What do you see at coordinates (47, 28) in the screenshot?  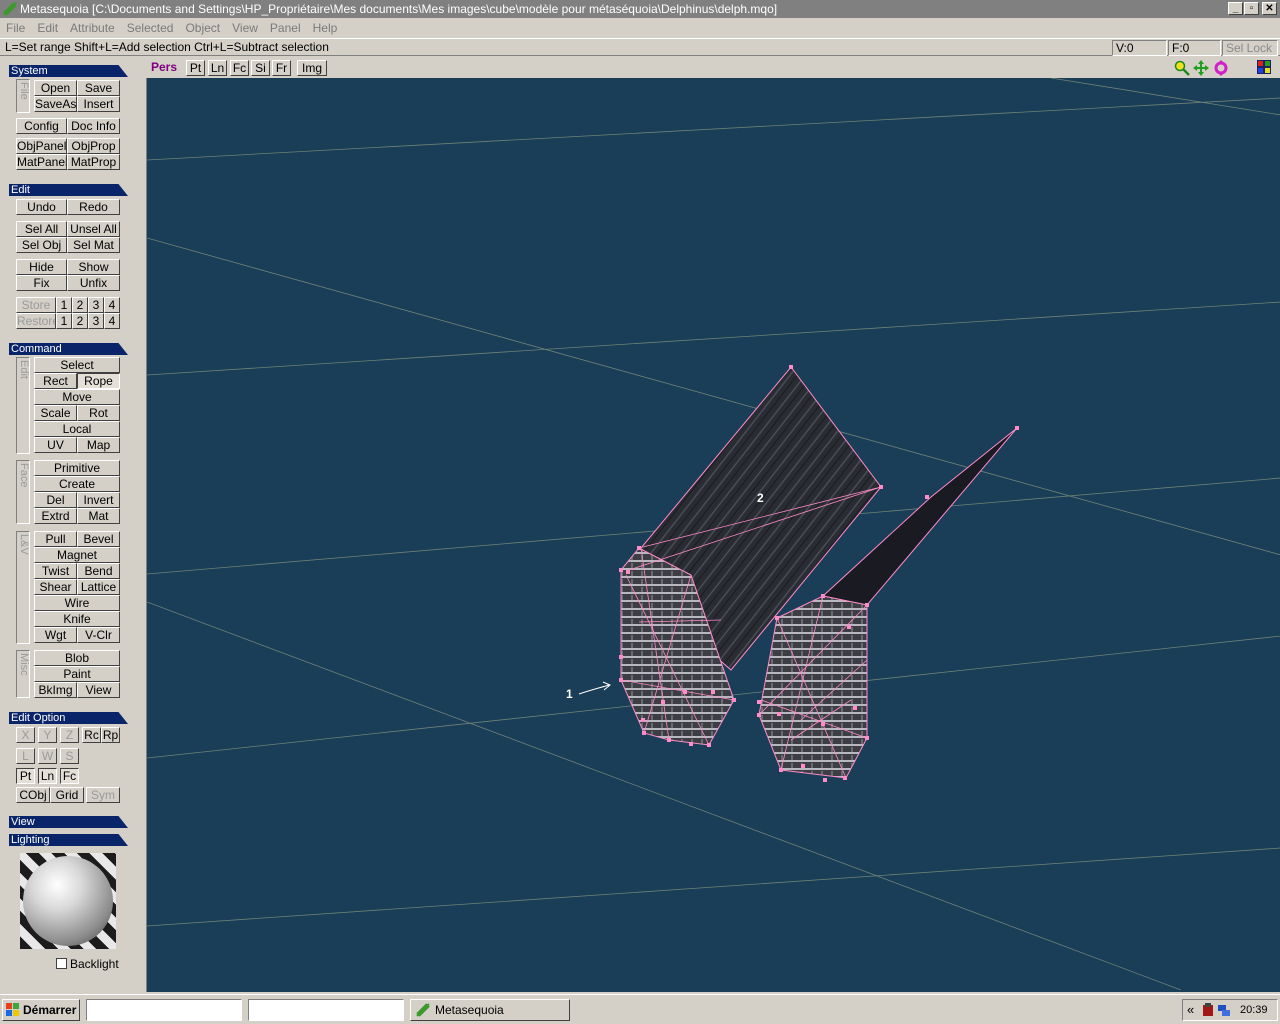 I see `menu-edit: Edit` at bounding box center [47, 28].